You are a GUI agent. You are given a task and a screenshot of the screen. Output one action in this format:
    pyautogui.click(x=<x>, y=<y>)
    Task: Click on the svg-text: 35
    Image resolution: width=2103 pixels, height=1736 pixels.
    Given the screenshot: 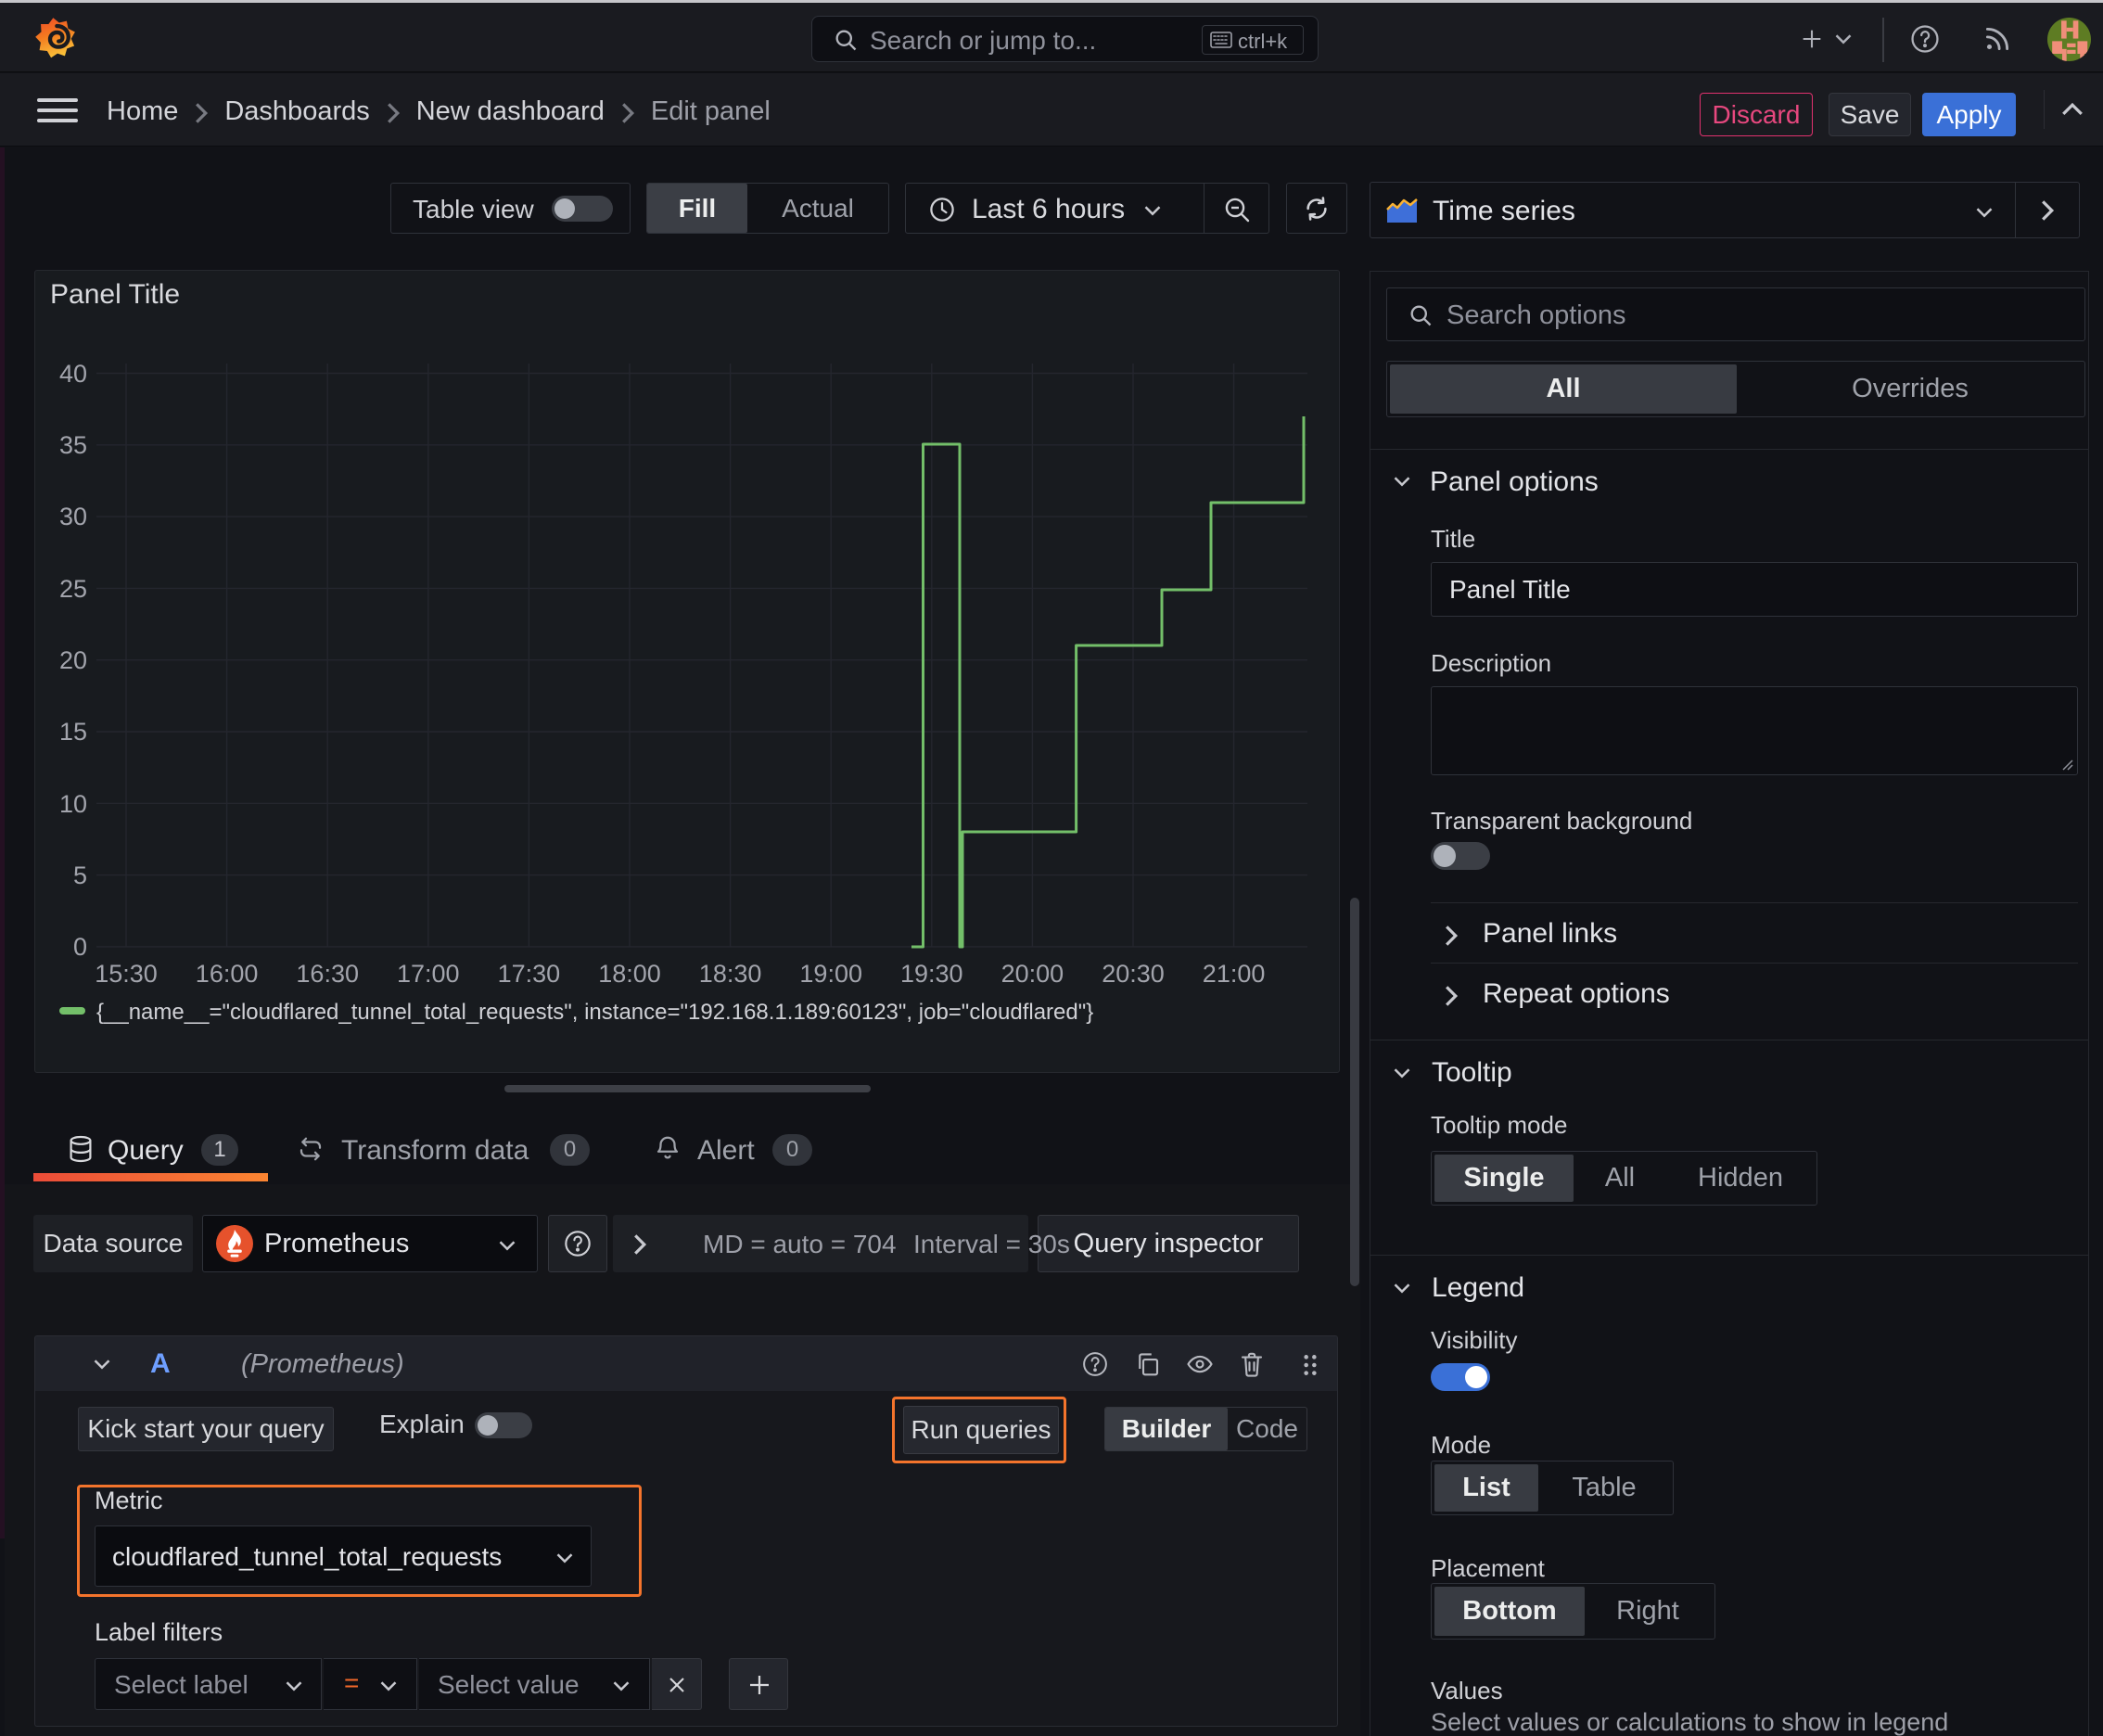 What is the action you would take?
    pyautogui.click(x=73, y=445)
    